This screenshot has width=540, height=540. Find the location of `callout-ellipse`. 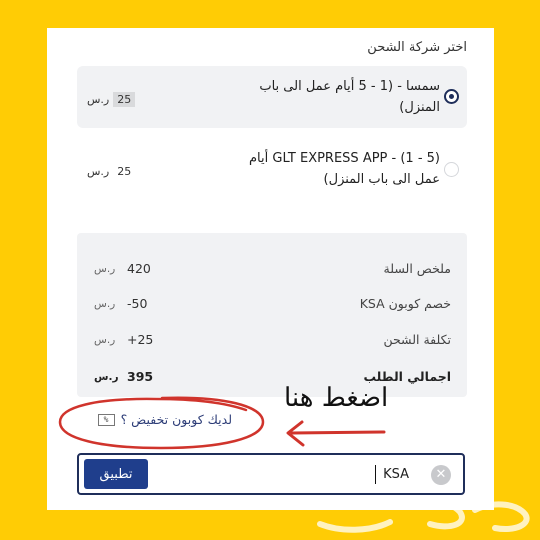

callout-ellipse is located at coordinates (161, 423).